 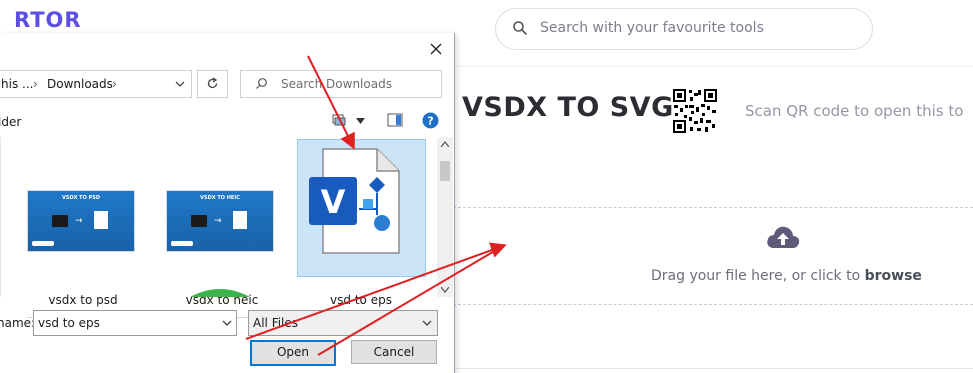 I want to click on dialog-search-placeholder: Search Downloads, so click(x=336, y=84).